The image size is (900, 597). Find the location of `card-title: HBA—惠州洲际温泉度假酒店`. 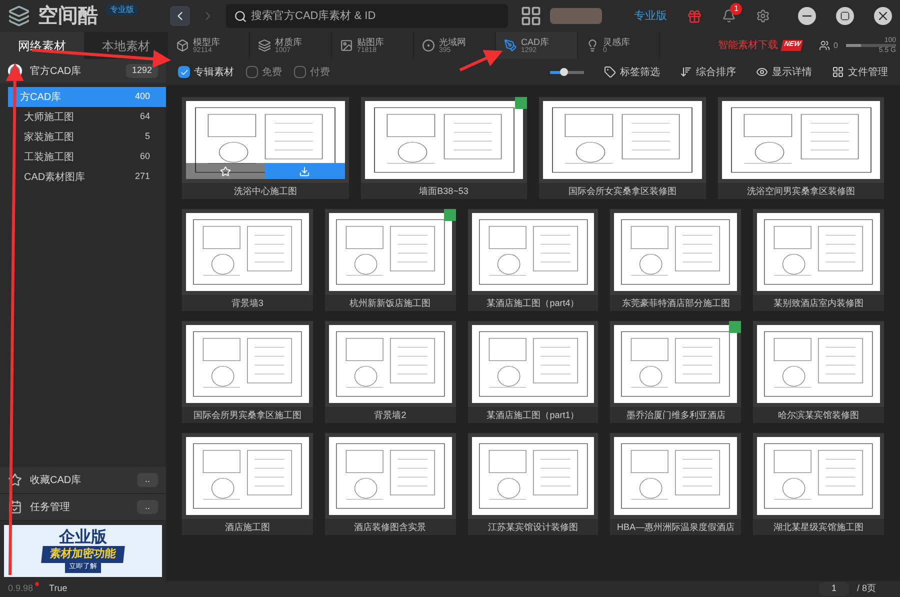

card-title: HBA—惠州洲际温泉度假酒店 is located at coordinates (676, 527).